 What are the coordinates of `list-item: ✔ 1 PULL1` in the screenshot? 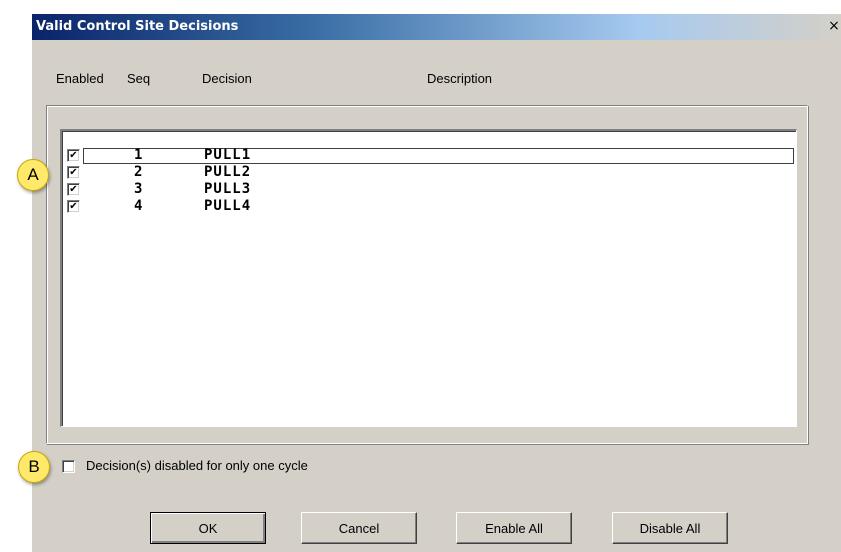 It's located at (429, 156).